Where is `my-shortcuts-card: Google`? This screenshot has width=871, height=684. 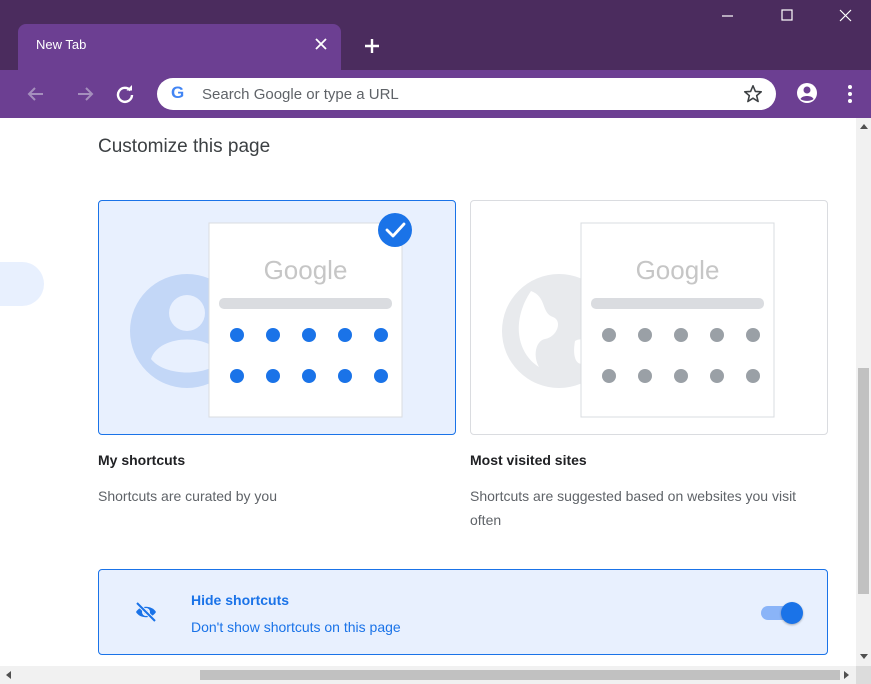 my-shortcuts-card: Google is located at coordinates (277, 317).